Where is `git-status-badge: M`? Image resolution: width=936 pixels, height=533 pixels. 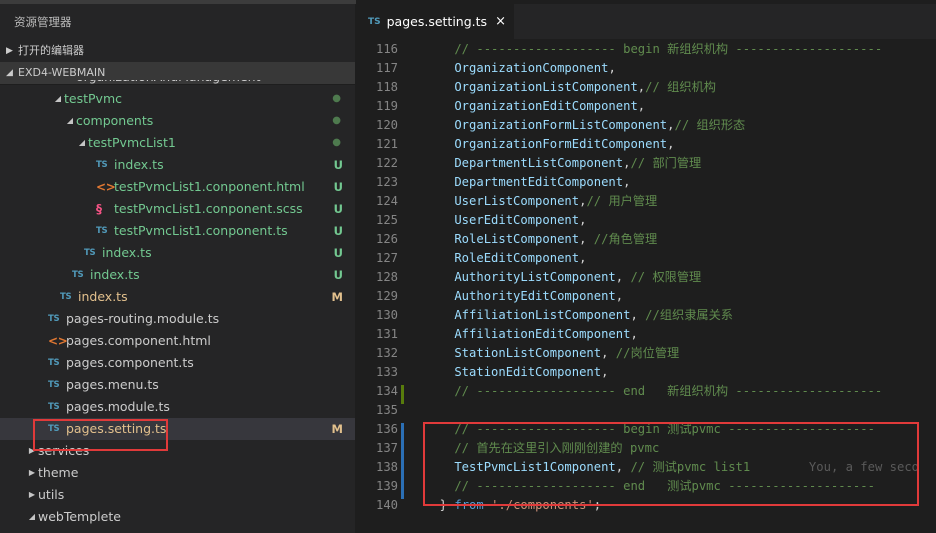 git-status-badge: M is located at coordinates (337, 429).